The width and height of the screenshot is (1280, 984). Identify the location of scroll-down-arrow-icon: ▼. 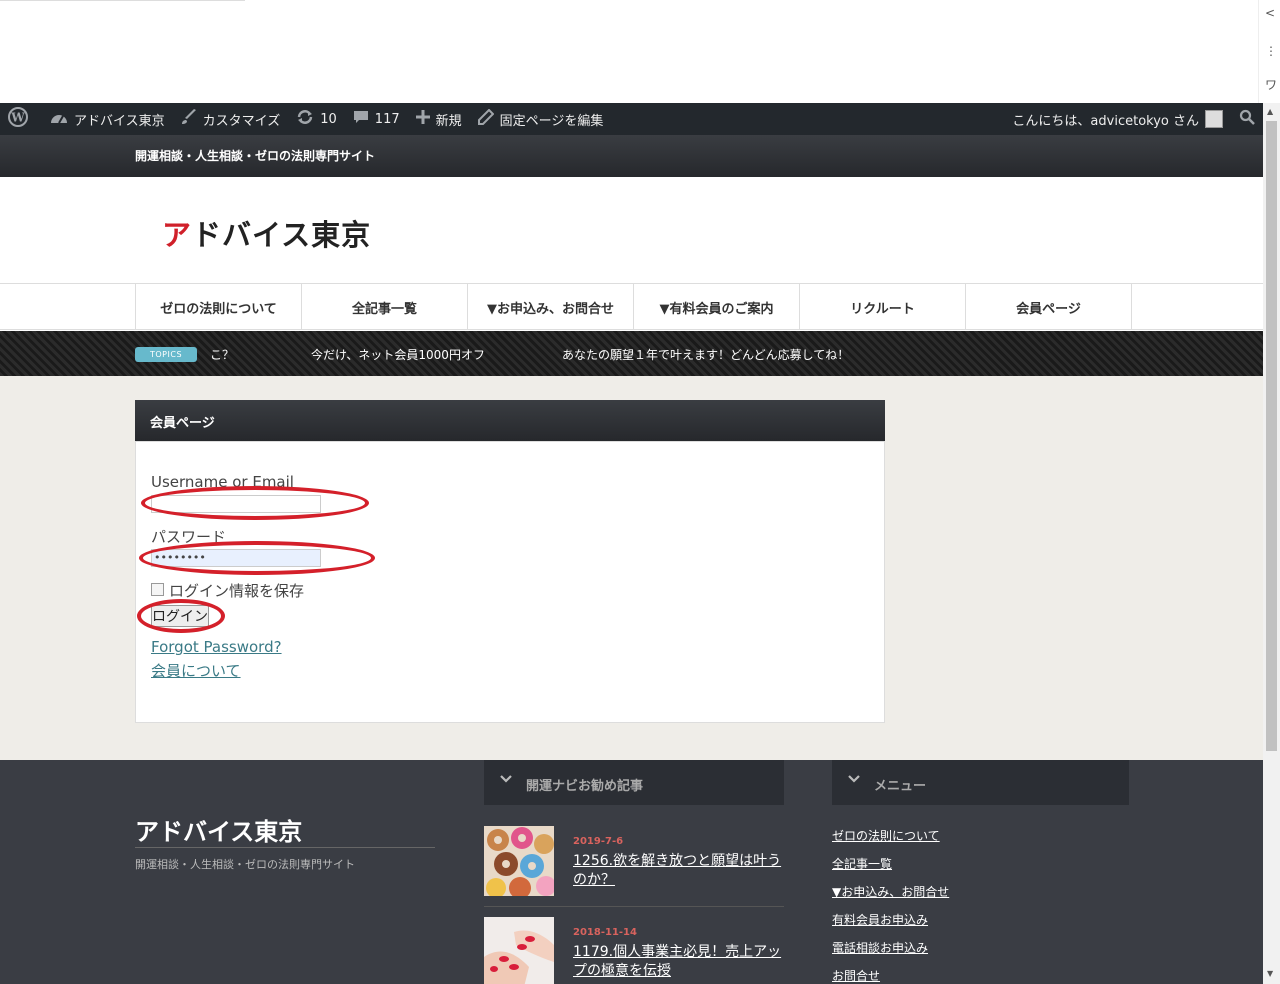
(1270, 973).